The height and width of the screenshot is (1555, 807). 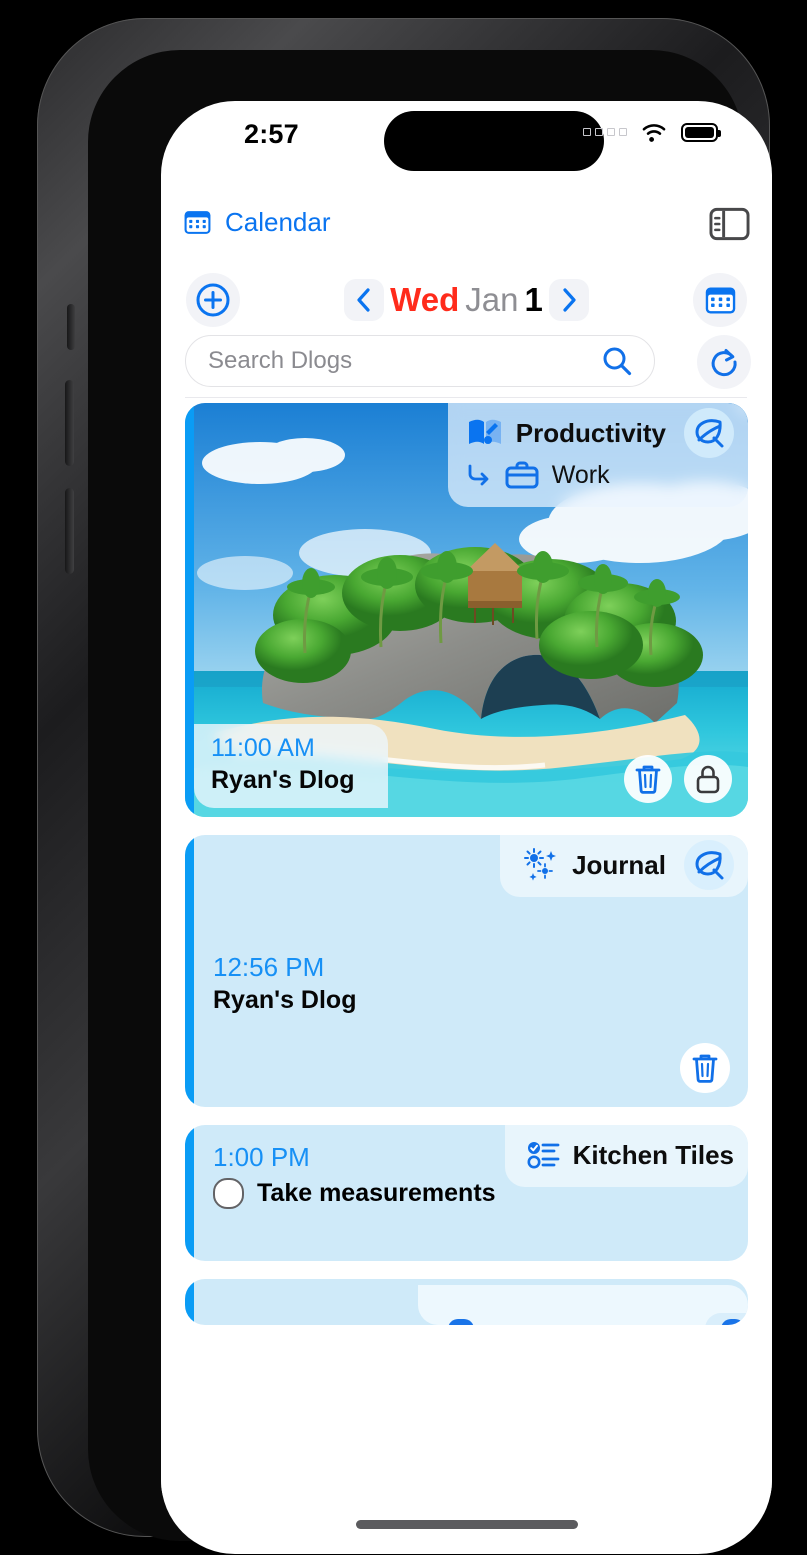 I want to click on card-badge: Kitchen Tiles, so click(x=626, y=1156).